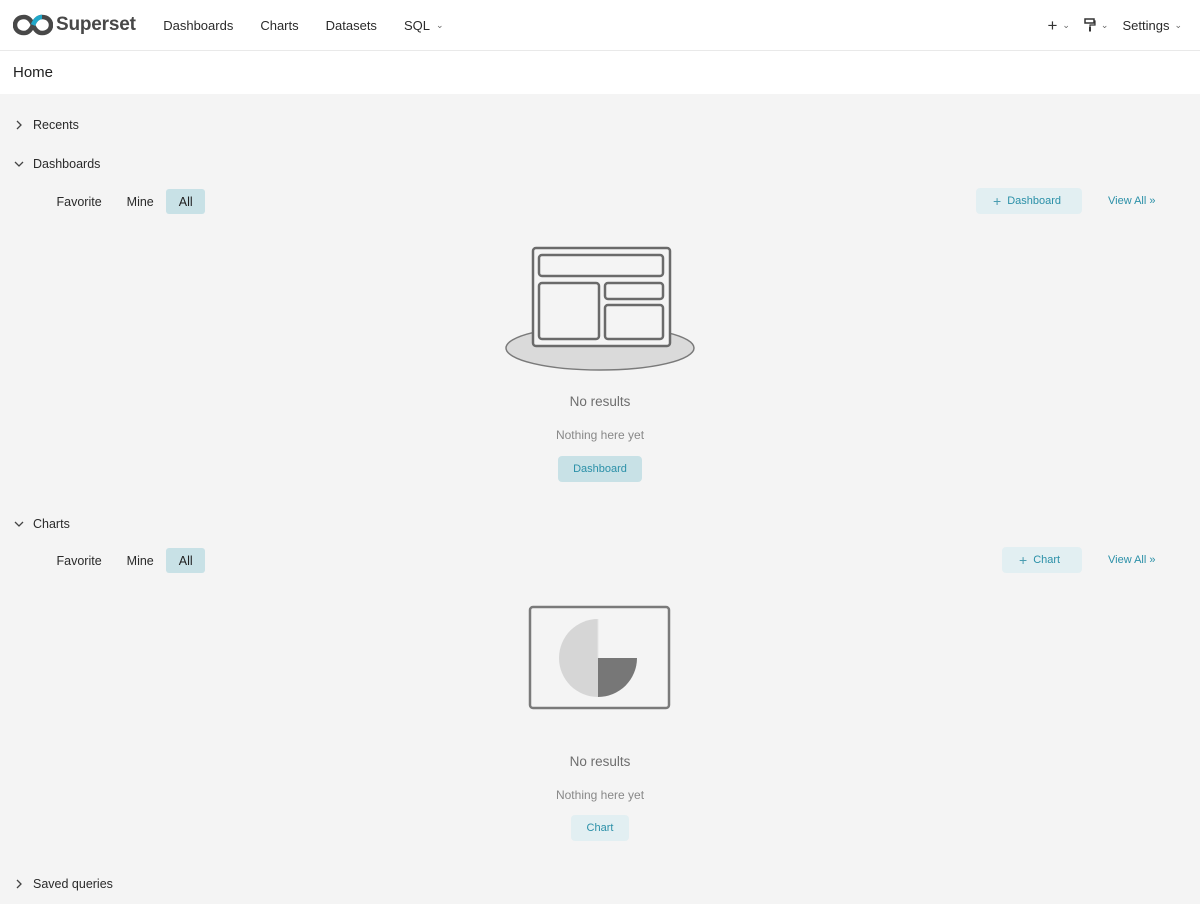 The width and height of the screenshot is (1200, 904). I want to click on nav-charts: Charts, so click(279, 25).